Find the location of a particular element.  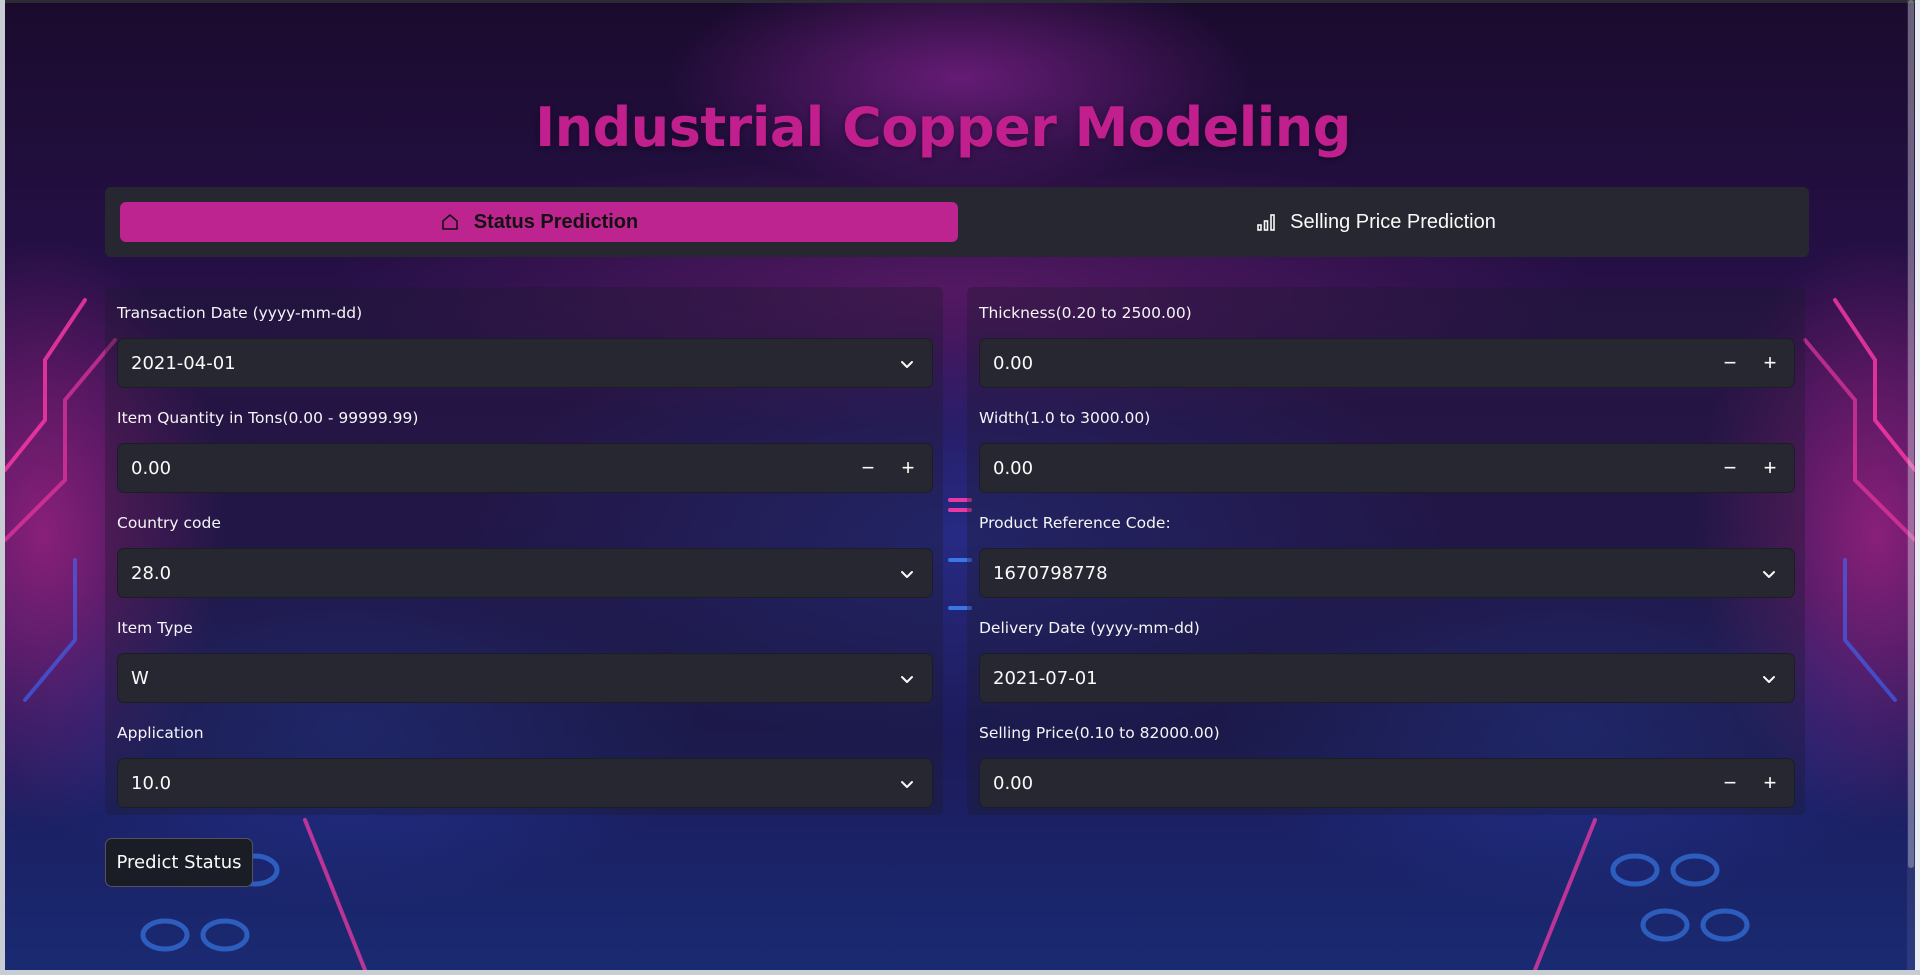

field-label: Selling Price(0.10 to 82000.00) is located at coordinates (1099, 733).